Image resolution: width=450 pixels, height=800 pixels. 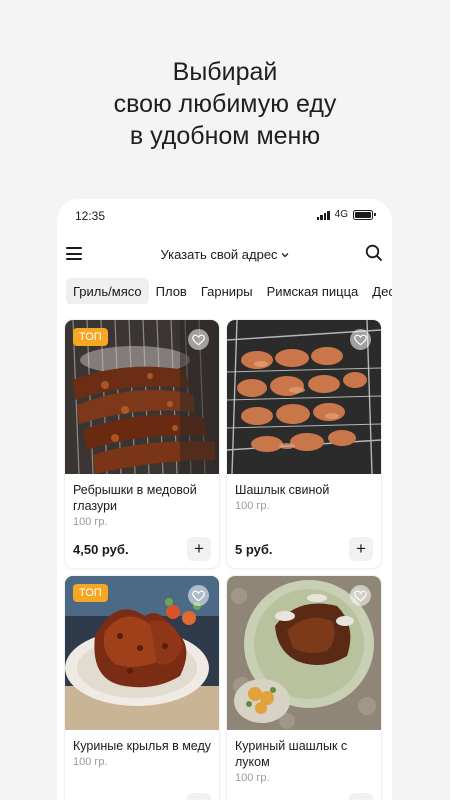 I want to click on battery-icon, so click(x=364, y=214).